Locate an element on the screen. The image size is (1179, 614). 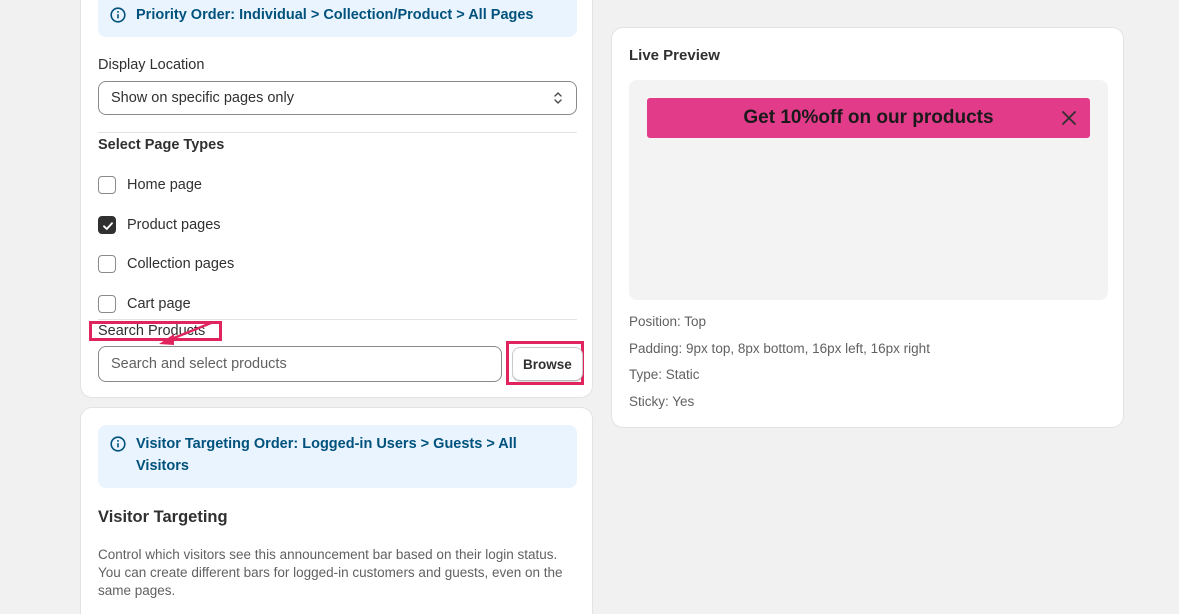
arrow-annotation-icon is located at coordinates (186, 333).